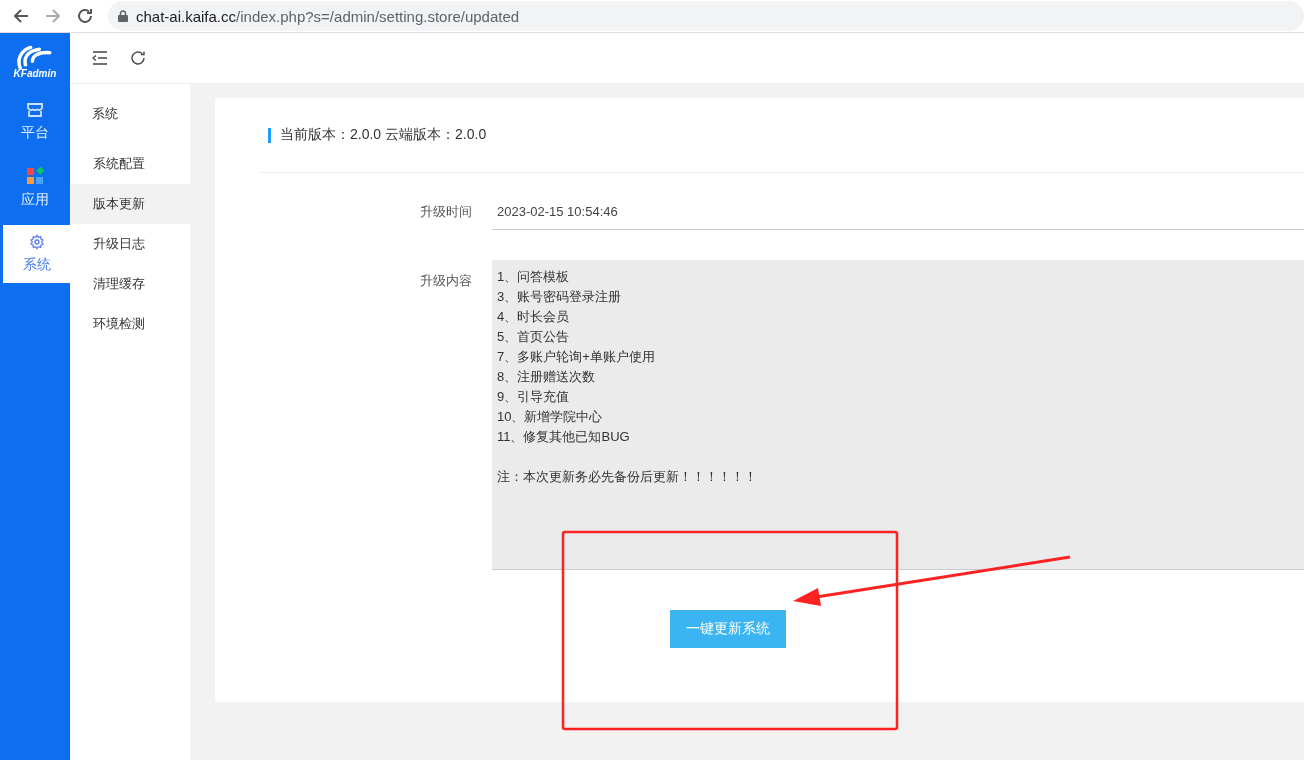 This screenshot has width=1304, height=760. I want to click on reload-icon, so click(85, 16).